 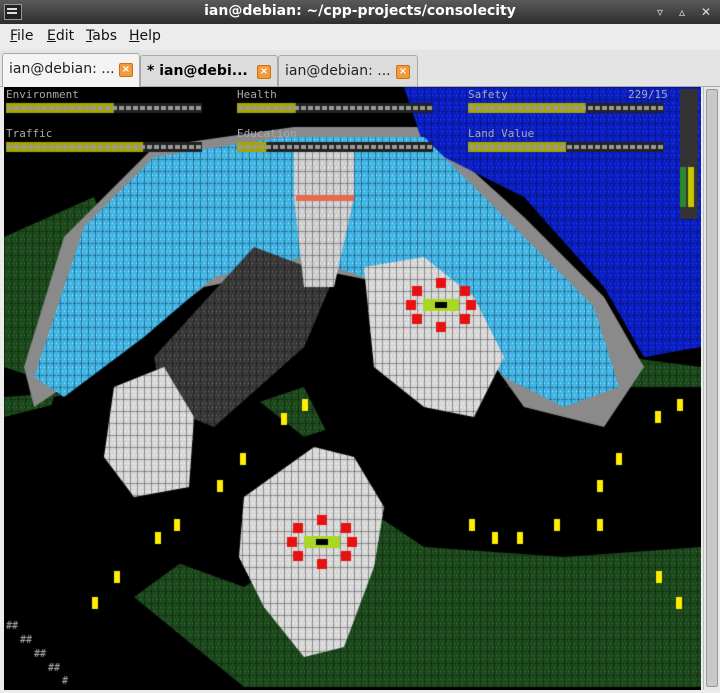 I want to click on maximize-icon: ▵, so click(x=682, y=12).